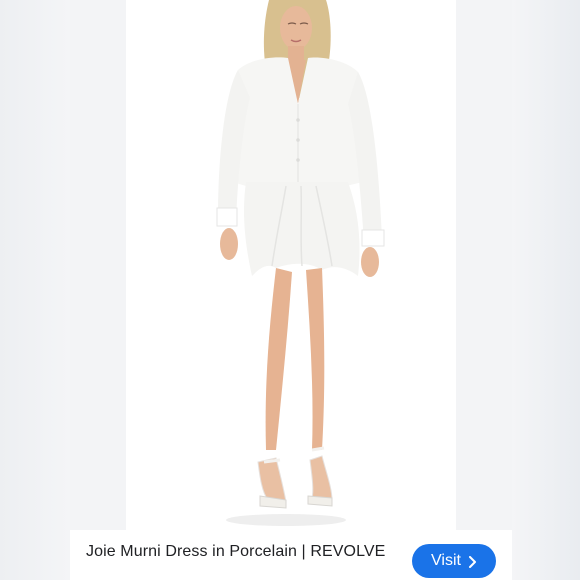  I want to click on chevron-right-icon, so click(472, 561).